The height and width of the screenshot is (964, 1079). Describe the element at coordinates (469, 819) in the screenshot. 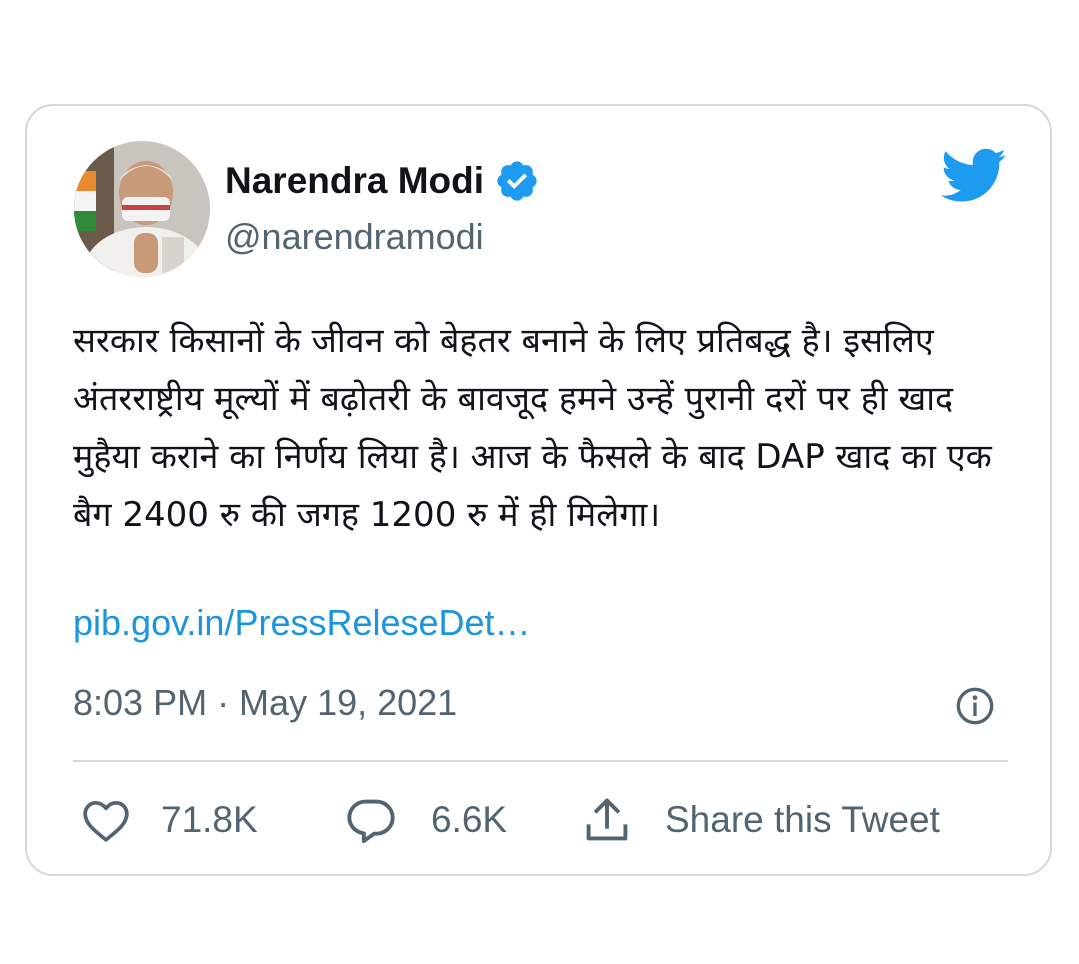

I see `reply-count: 6.6K` at that location.